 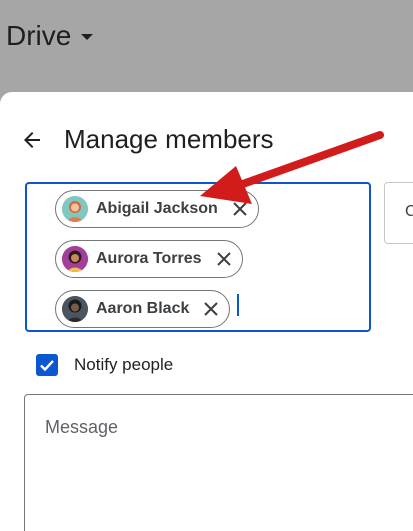 I want to click on notify-checkbox, so click(x=47, y=365).